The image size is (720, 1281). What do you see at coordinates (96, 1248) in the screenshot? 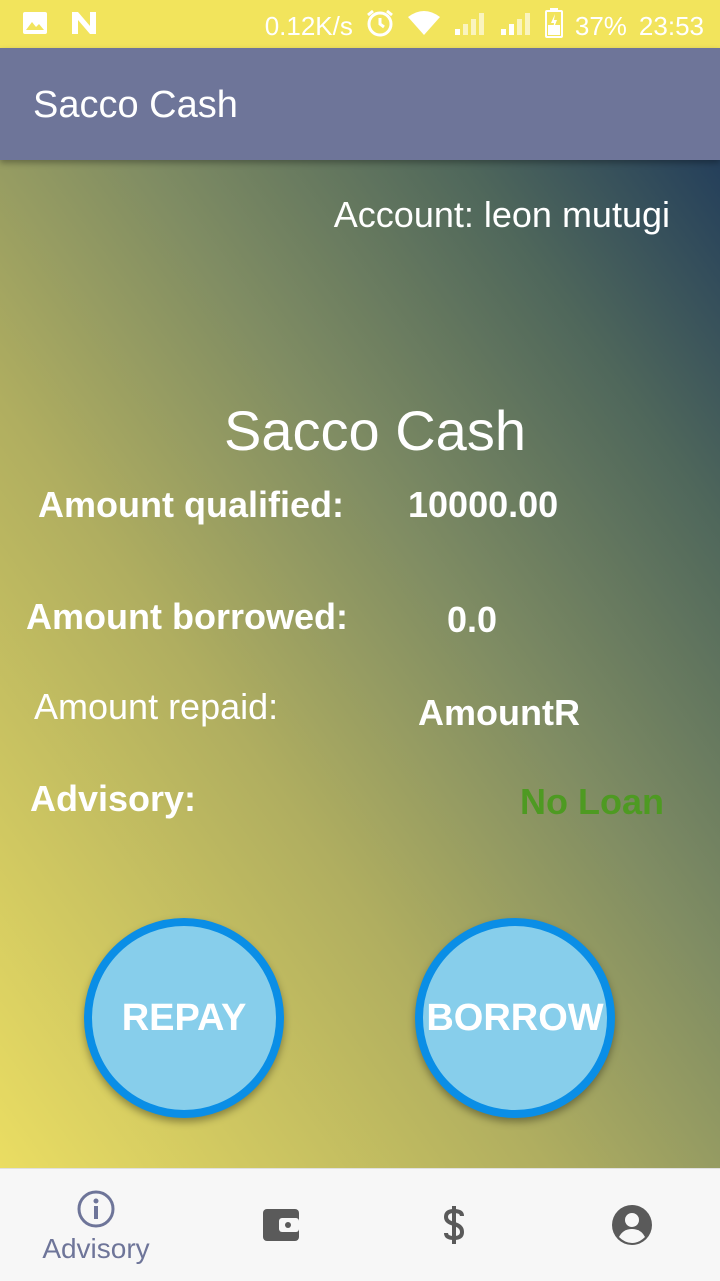
I see `nav-label-advisory: Advisory` at bounding box center [96, 1248].